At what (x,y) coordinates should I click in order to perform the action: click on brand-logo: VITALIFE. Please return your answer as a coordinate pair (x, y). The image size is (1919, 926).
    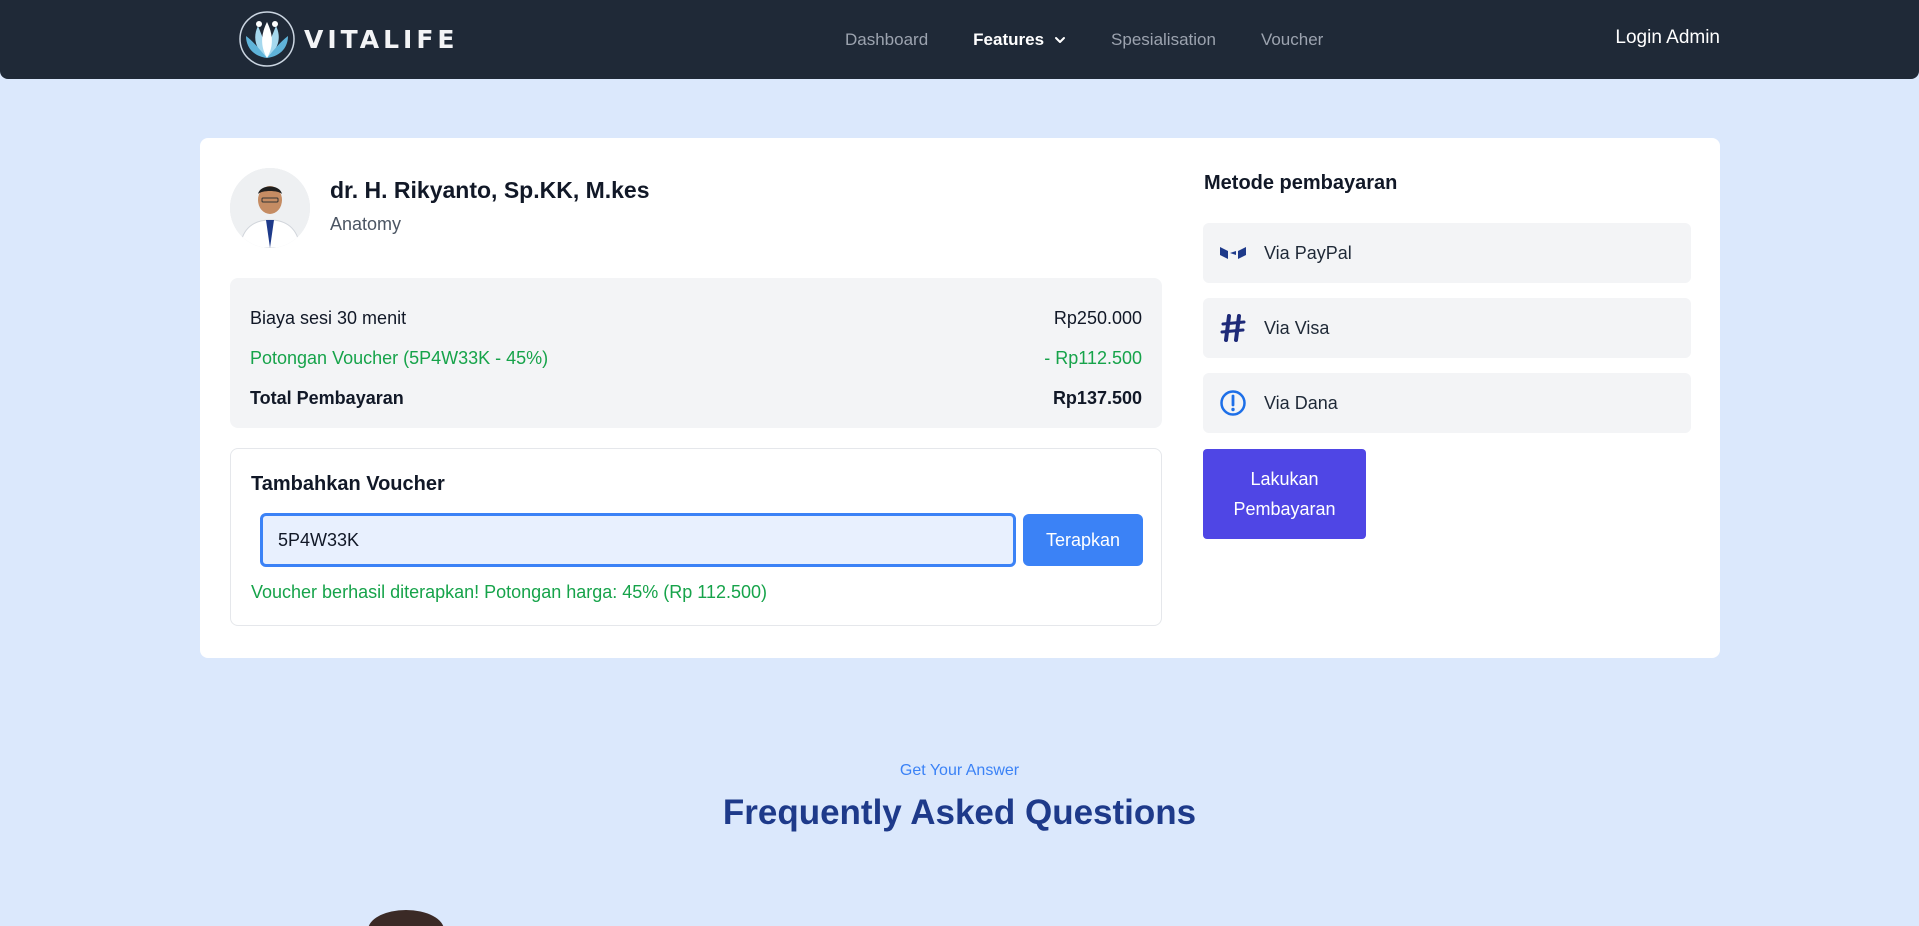
    Looking at the image, I should click on (348, 39).